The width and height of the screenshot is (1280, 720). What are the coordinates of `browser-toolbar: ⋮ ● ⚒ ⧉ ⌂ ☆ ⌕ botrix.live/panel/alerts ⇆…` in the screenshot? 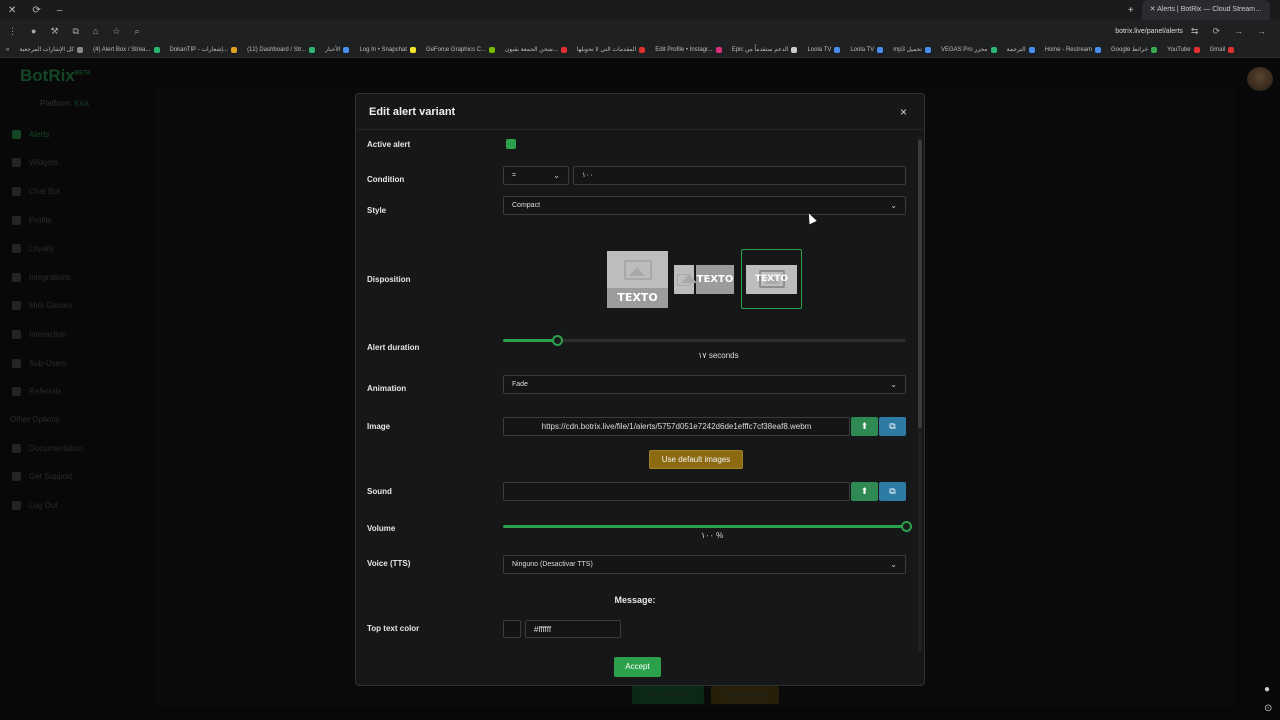 It's located at (640, 31).